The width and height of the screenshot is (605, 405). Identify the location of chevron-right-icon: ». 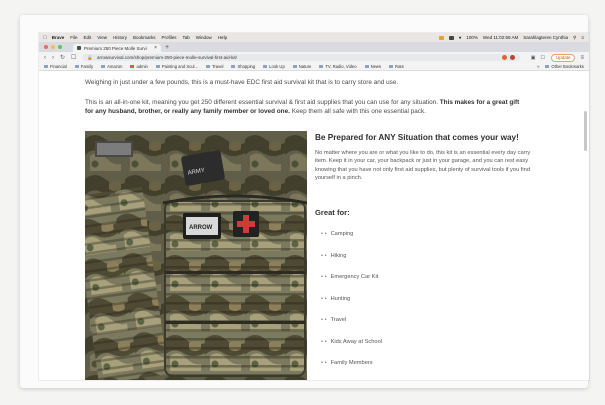
(538, 66).